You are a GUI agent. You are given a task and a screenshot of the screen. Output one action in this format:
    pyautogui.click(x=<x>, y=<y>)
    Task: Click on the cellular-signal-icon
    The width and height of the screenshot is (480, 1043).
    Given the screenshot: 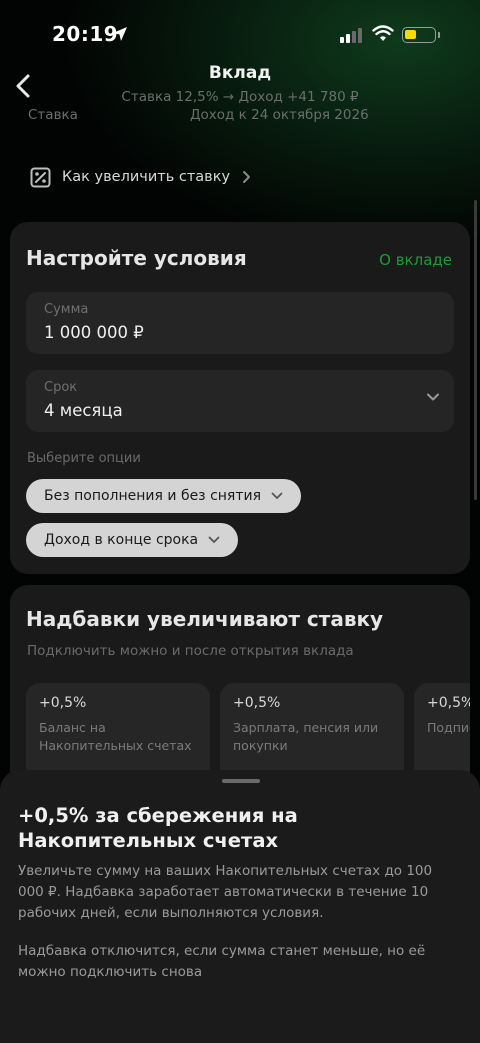 What is the action you would take?
    pyautogui.click(x=351, y=35)
    